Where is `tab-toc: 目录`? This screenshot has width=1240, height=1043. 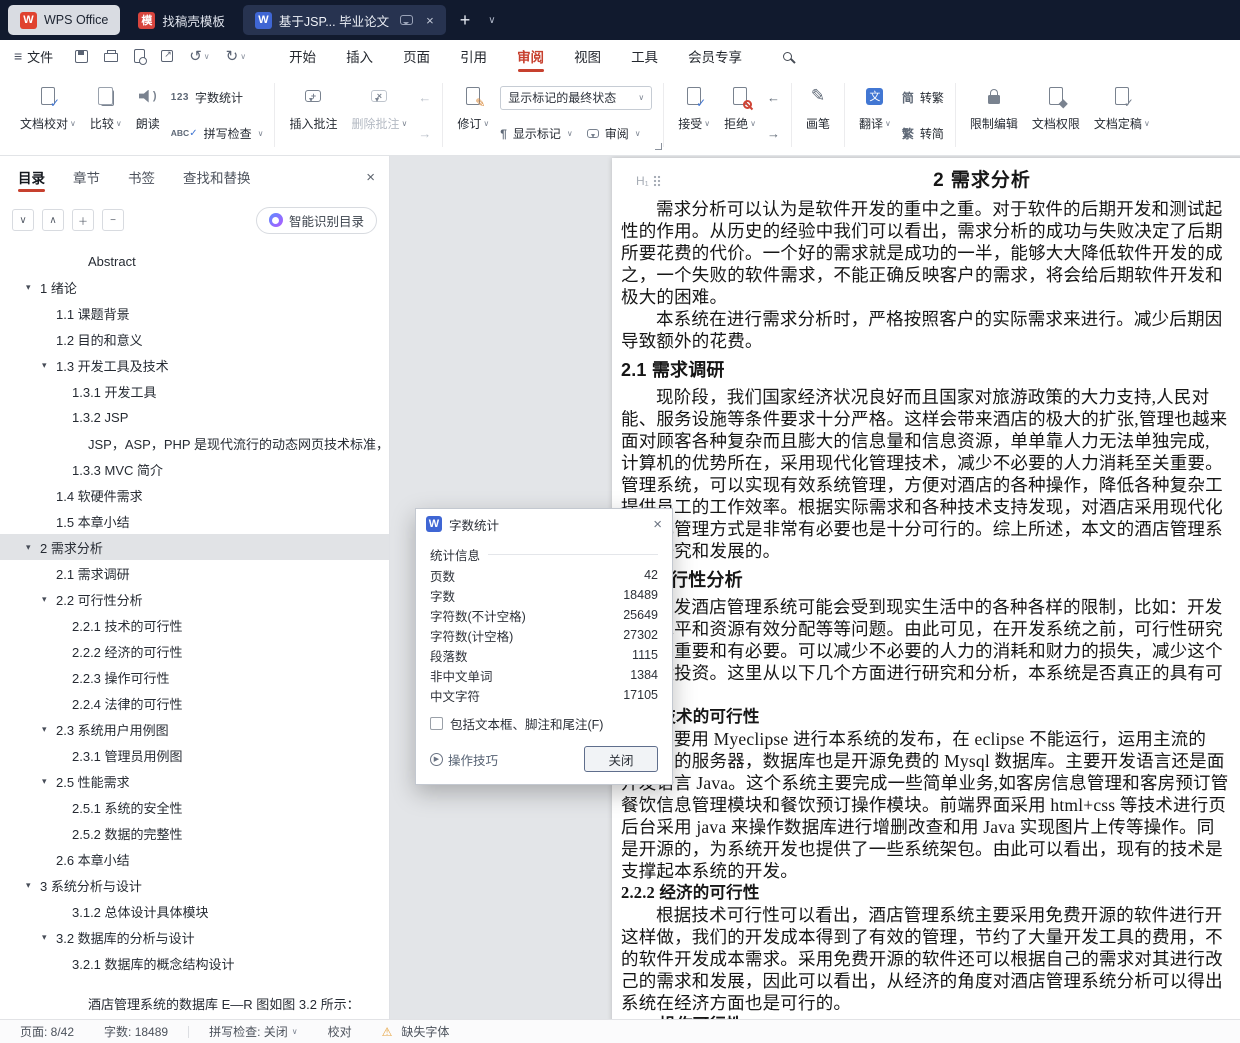
tab-toc: 目录 is located at coordinates (31, 177).